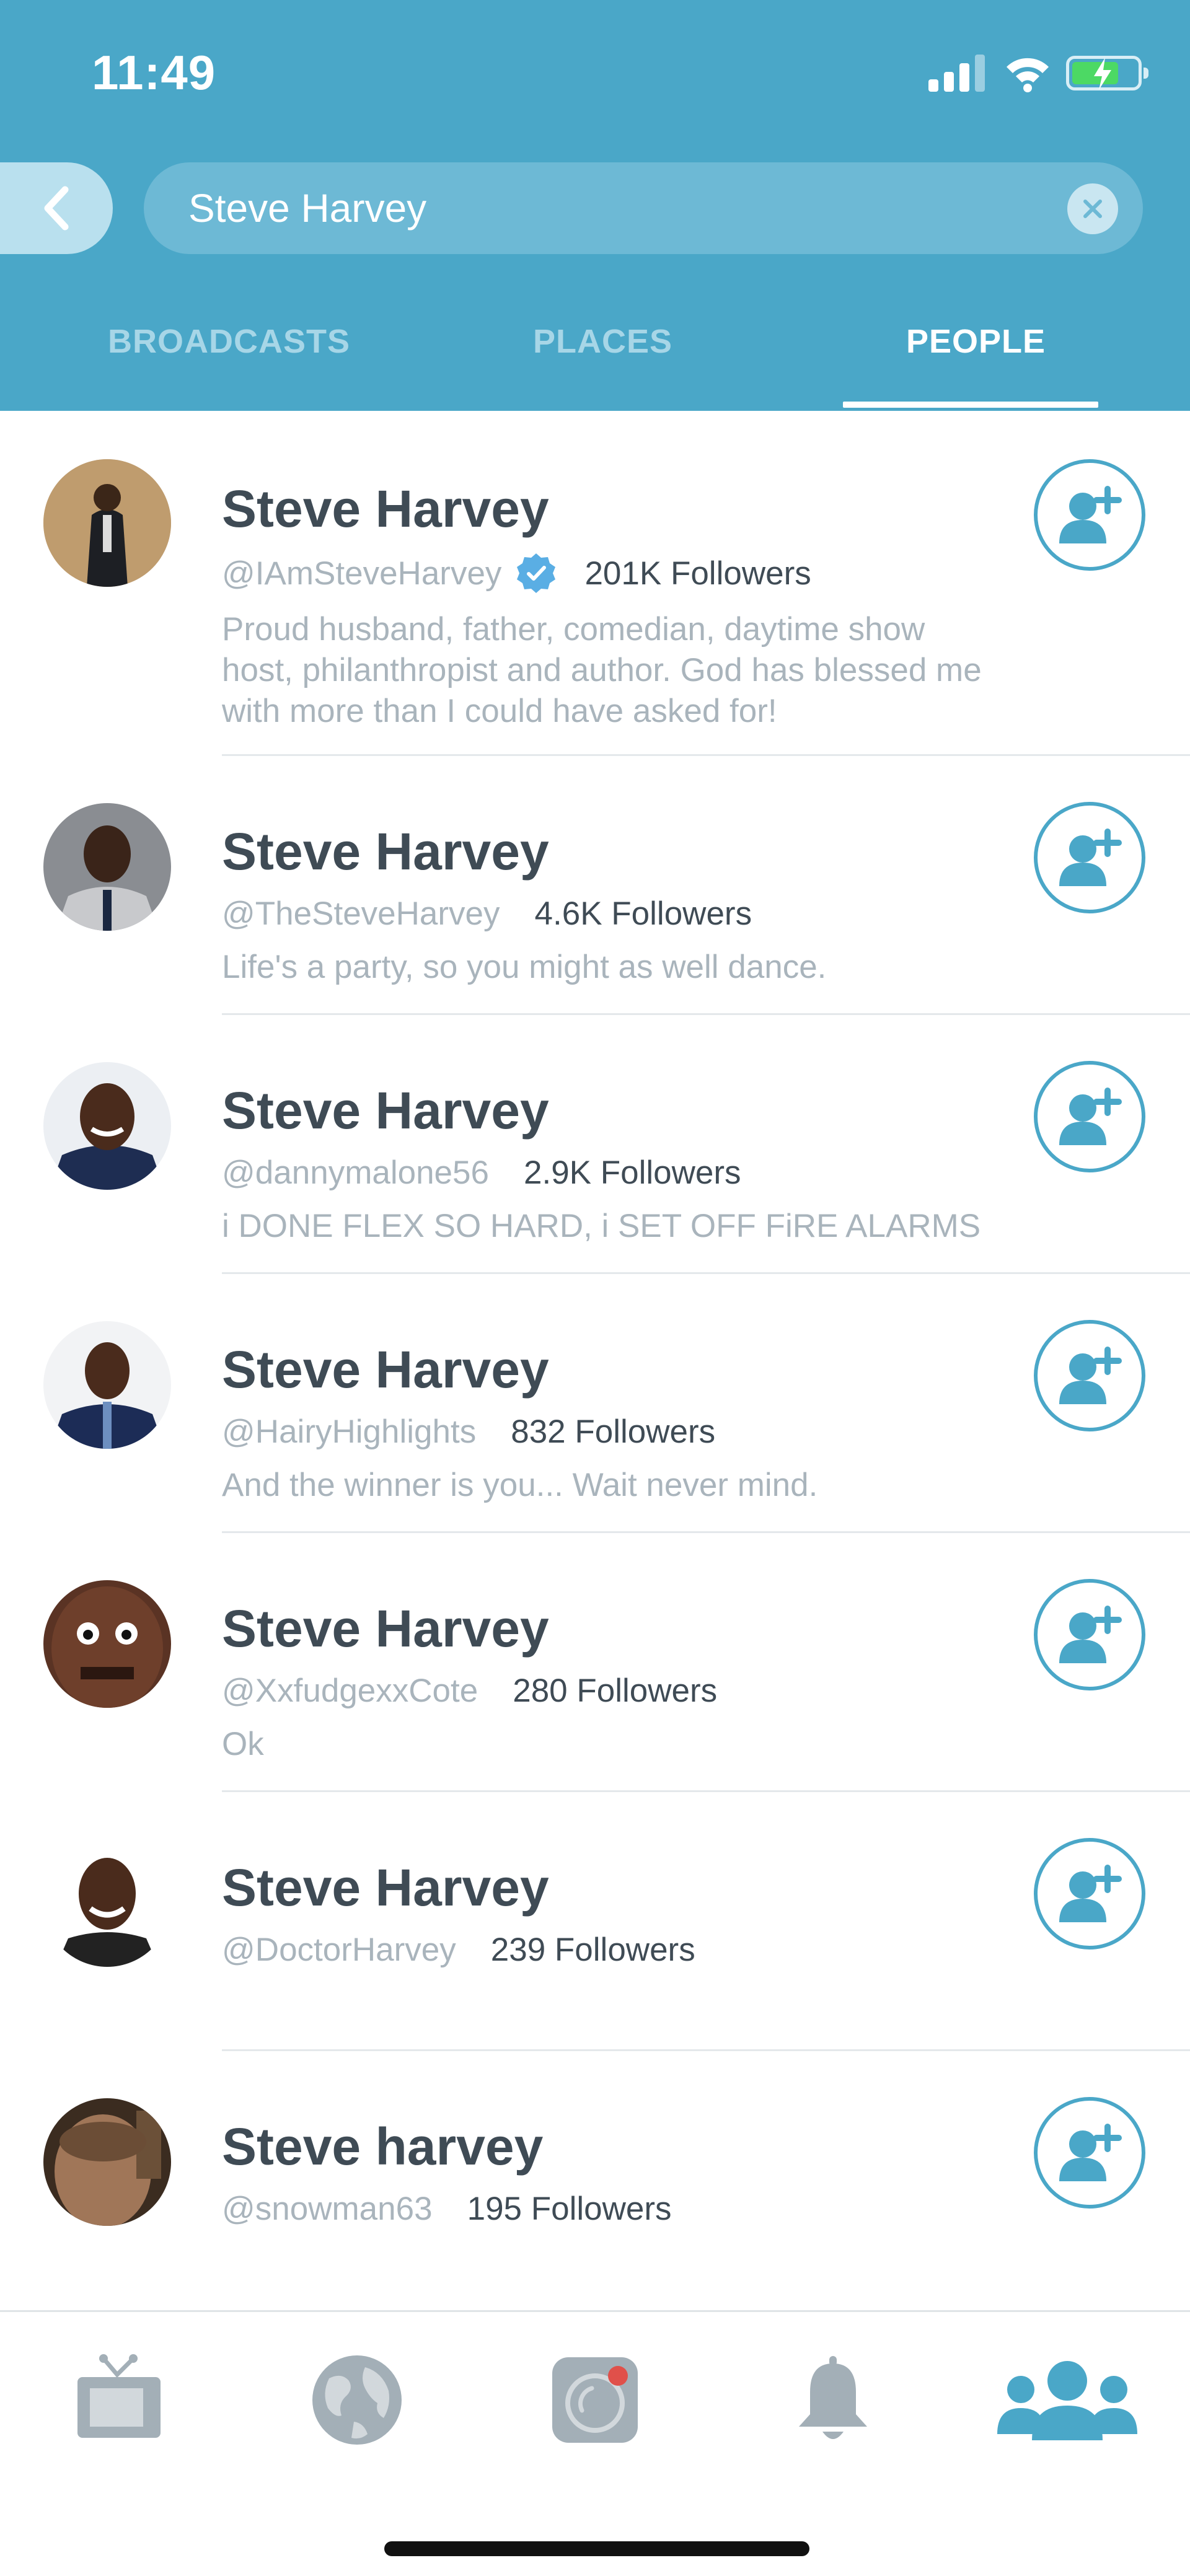 This screenshot has height=2576, width=1190. What do you see at coordinates (956, 73) in the screenshot?
I see `cellular-signal-icon` at bounding box center [956, 73].